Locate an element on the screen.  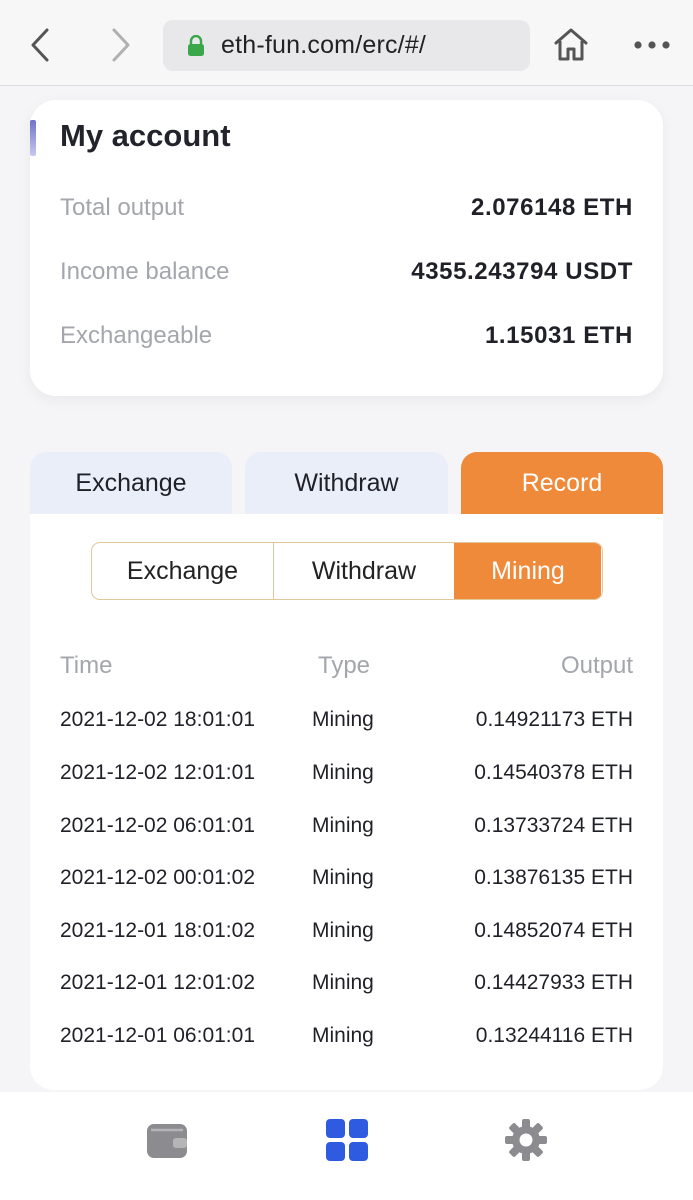
tab-exchange: Exchange is located at coordinates (131, 483).